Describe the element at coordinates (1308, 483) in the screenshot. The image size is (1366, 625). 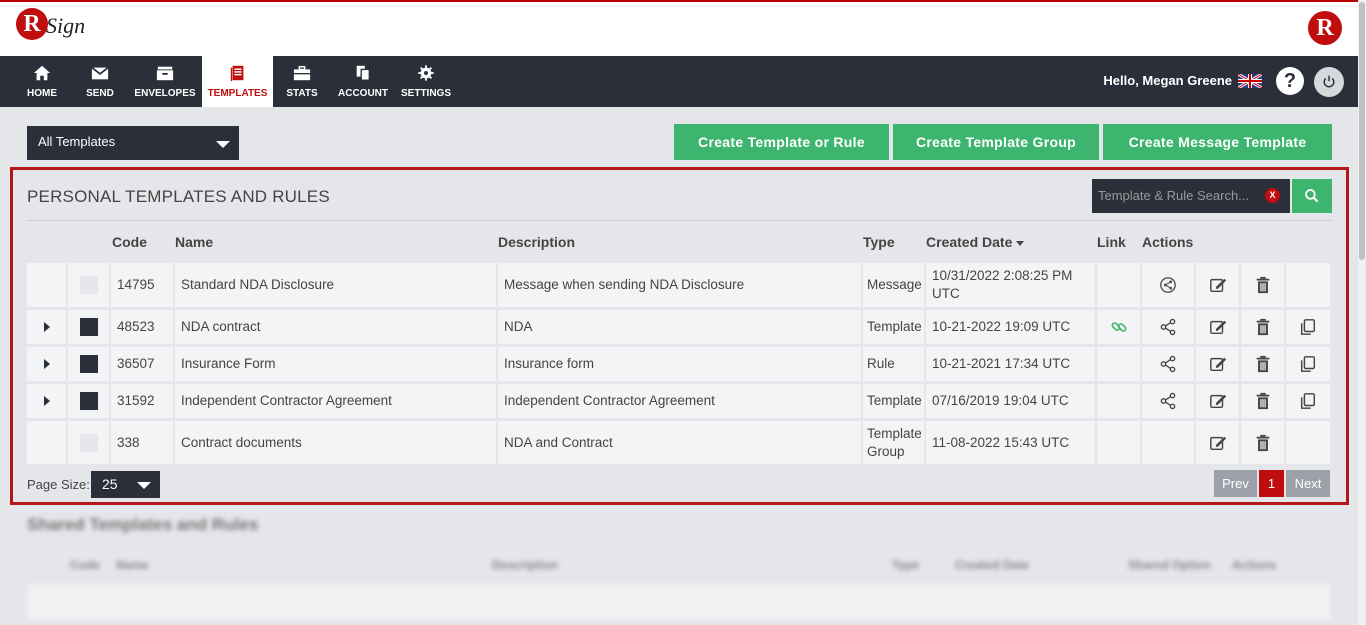
I see `next-page-button: Next` at that location.